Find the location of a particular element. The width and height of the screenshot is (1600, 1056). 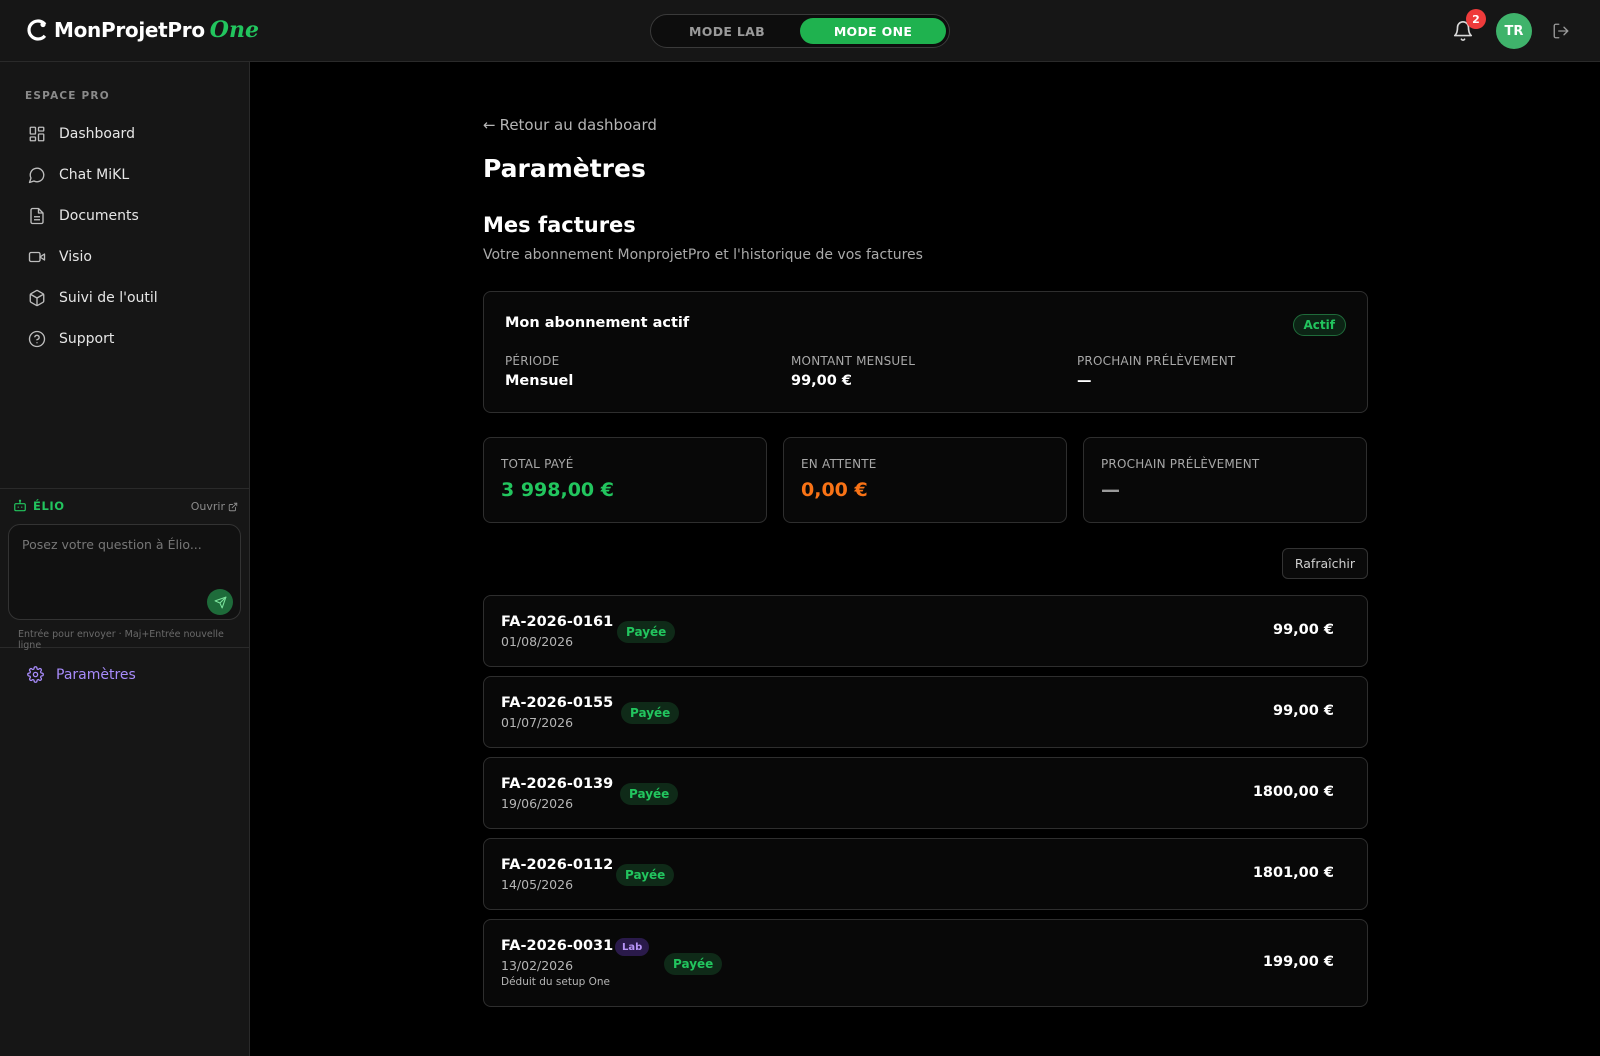

mode-lab-button: MODE LAB is located at coordinates (727, 31).